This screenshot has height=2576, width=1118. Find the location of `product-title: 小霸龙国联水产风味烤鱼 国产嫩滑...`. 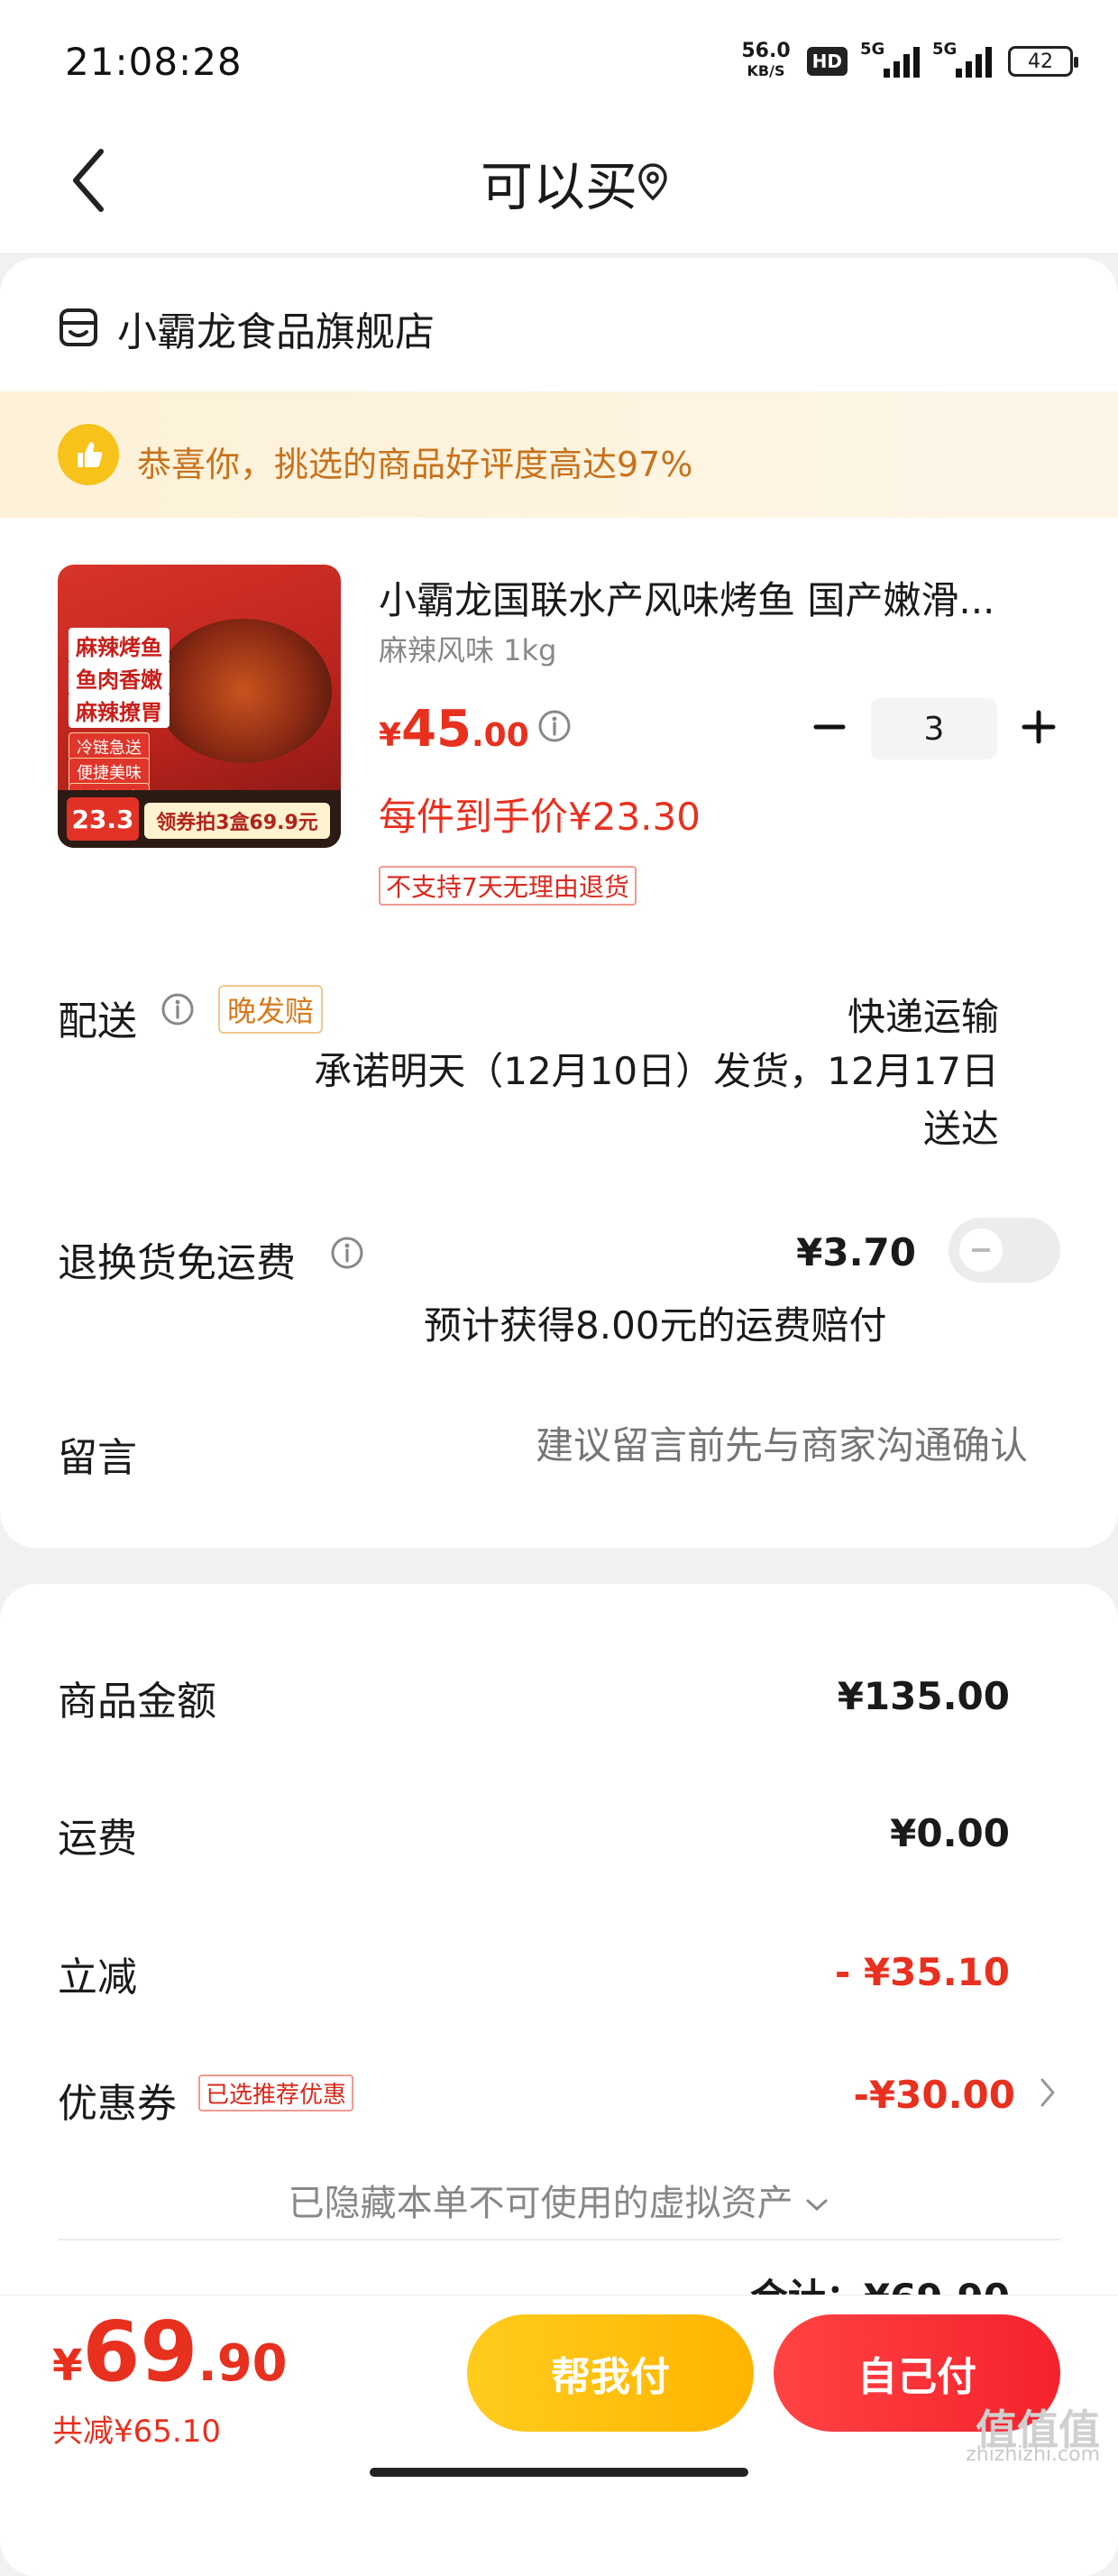

product-title: 小霸龙国联水产风味烤鱼 国产嫩滑... is located at coordinates (721, 598).